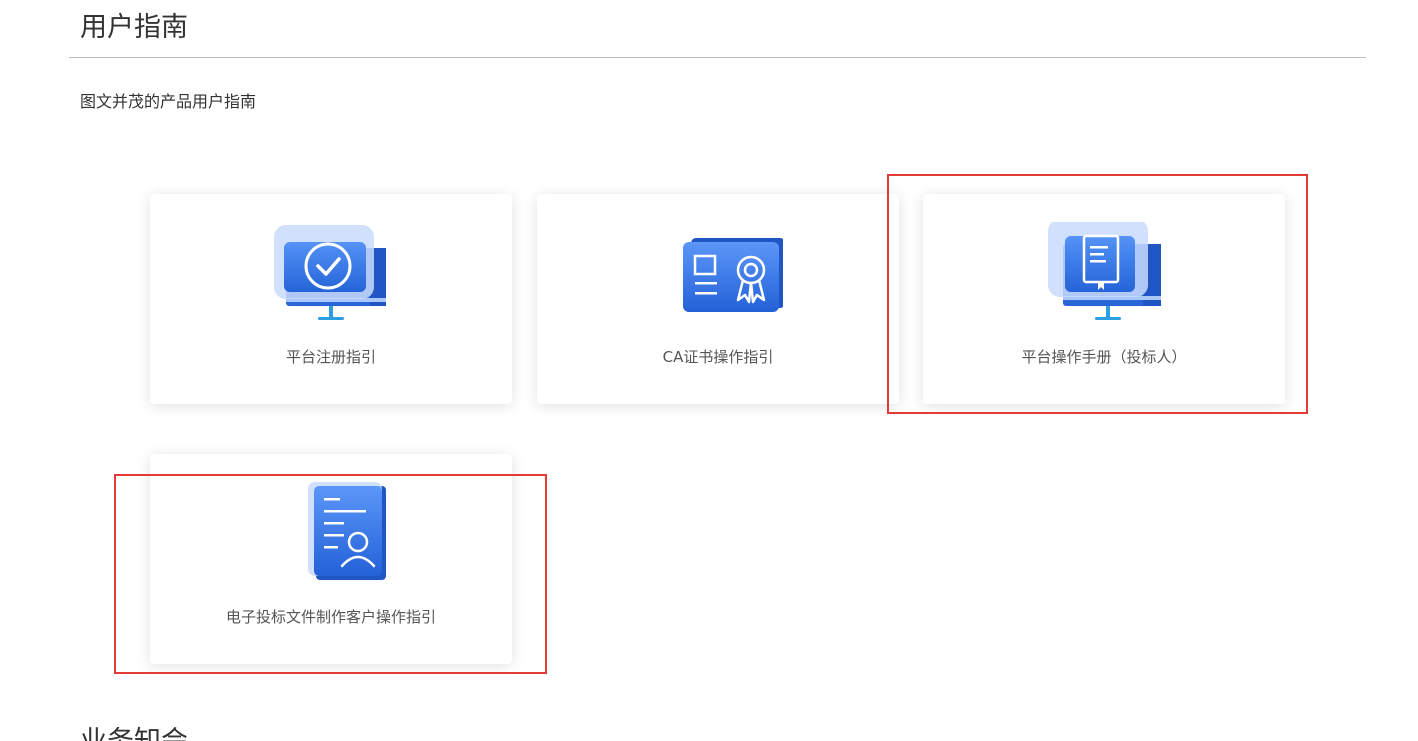 This screenshot has height=741, width=1418. I want to click on guide-card-platform-manual-bidder: 平台操作手册（投标人）, so click(1104, 299).